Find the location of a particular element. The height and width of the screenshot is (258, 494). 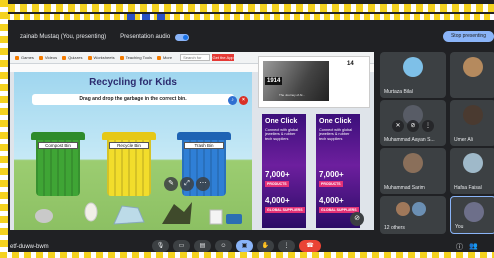

trash-bin-label: Trash Bin is located at coordinates (204, 145).